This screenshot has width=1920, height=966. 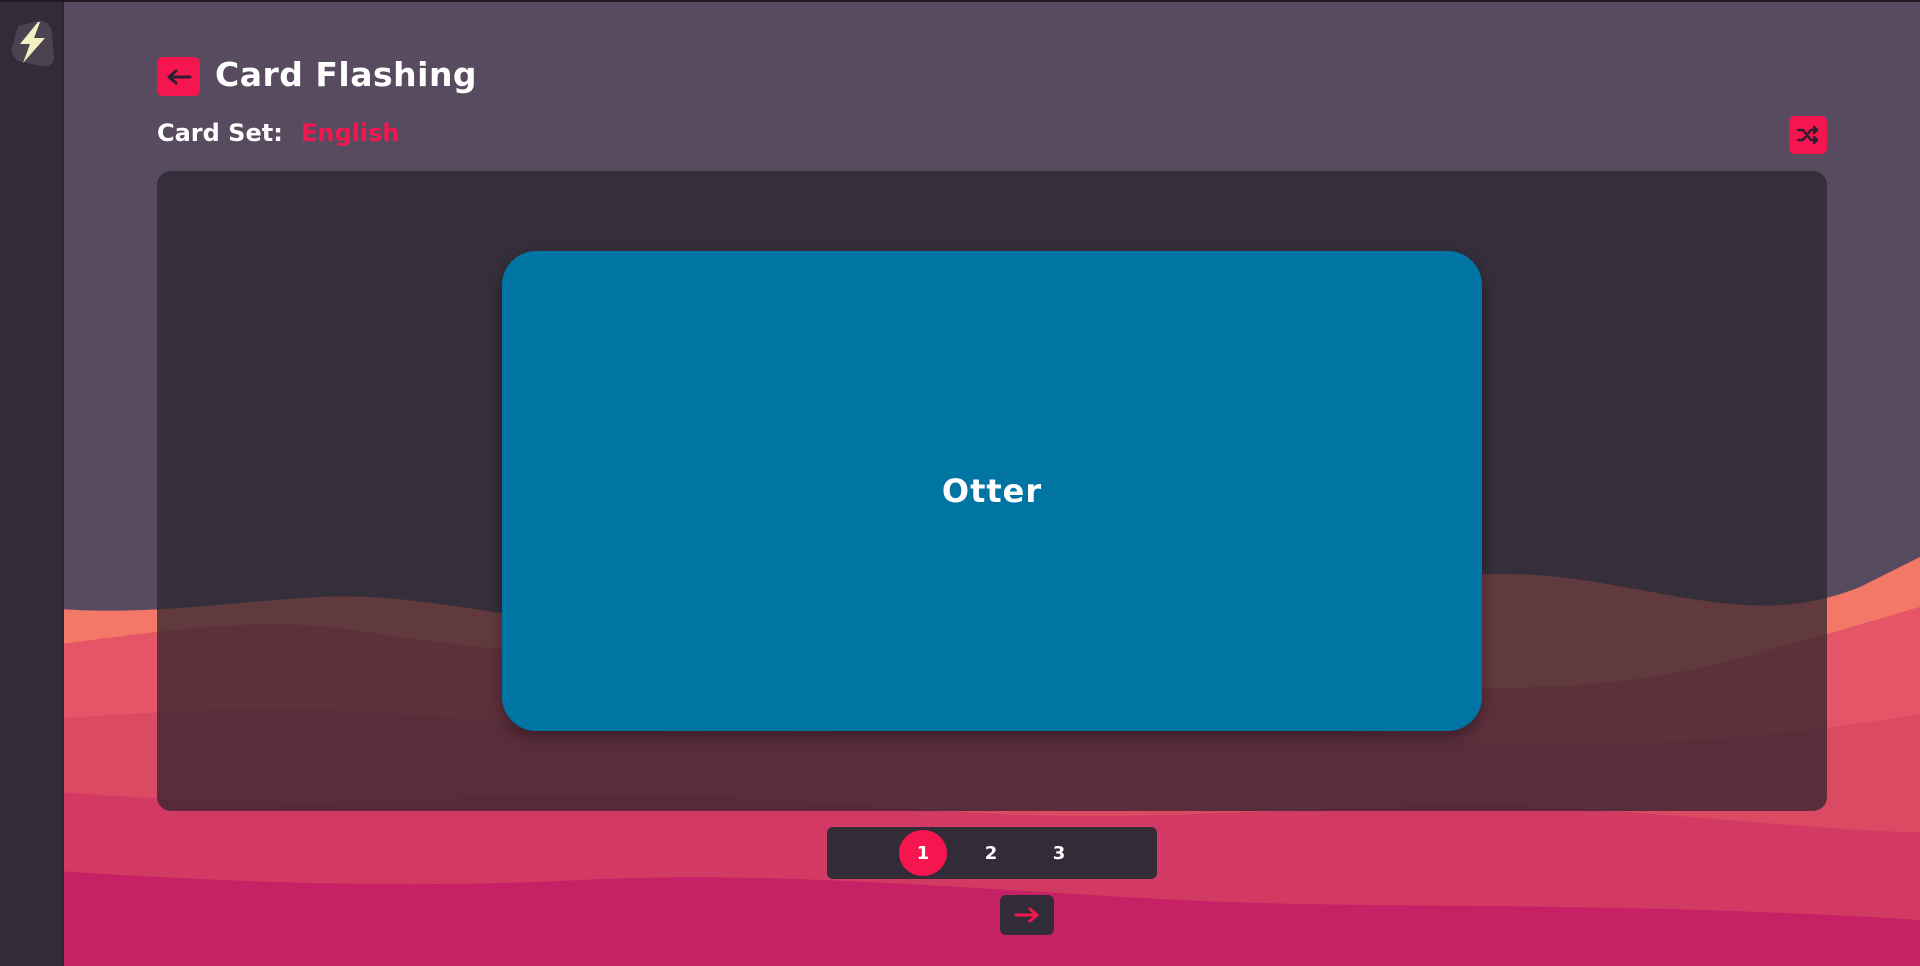 I want to click on flash-card-text: Otter, so click(x=992, y=491).